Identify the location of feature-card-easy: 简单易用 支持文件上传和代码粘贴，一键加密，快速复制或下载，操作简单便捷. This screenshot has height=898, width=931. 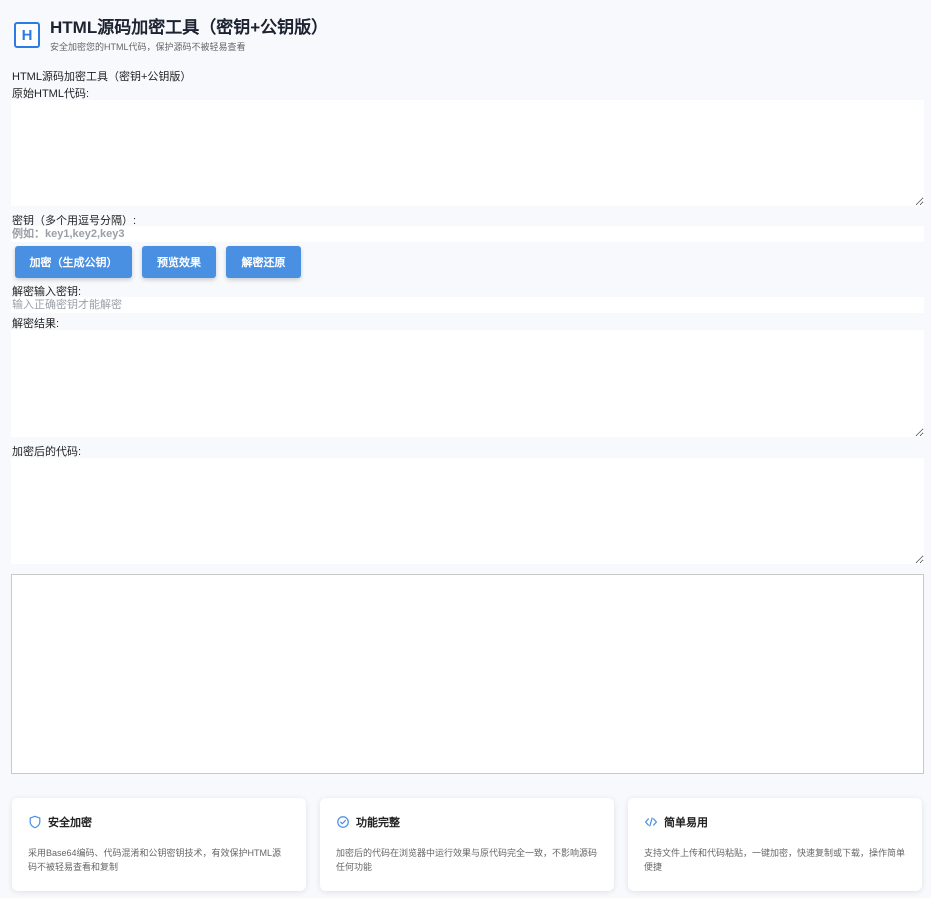
(775, 844).